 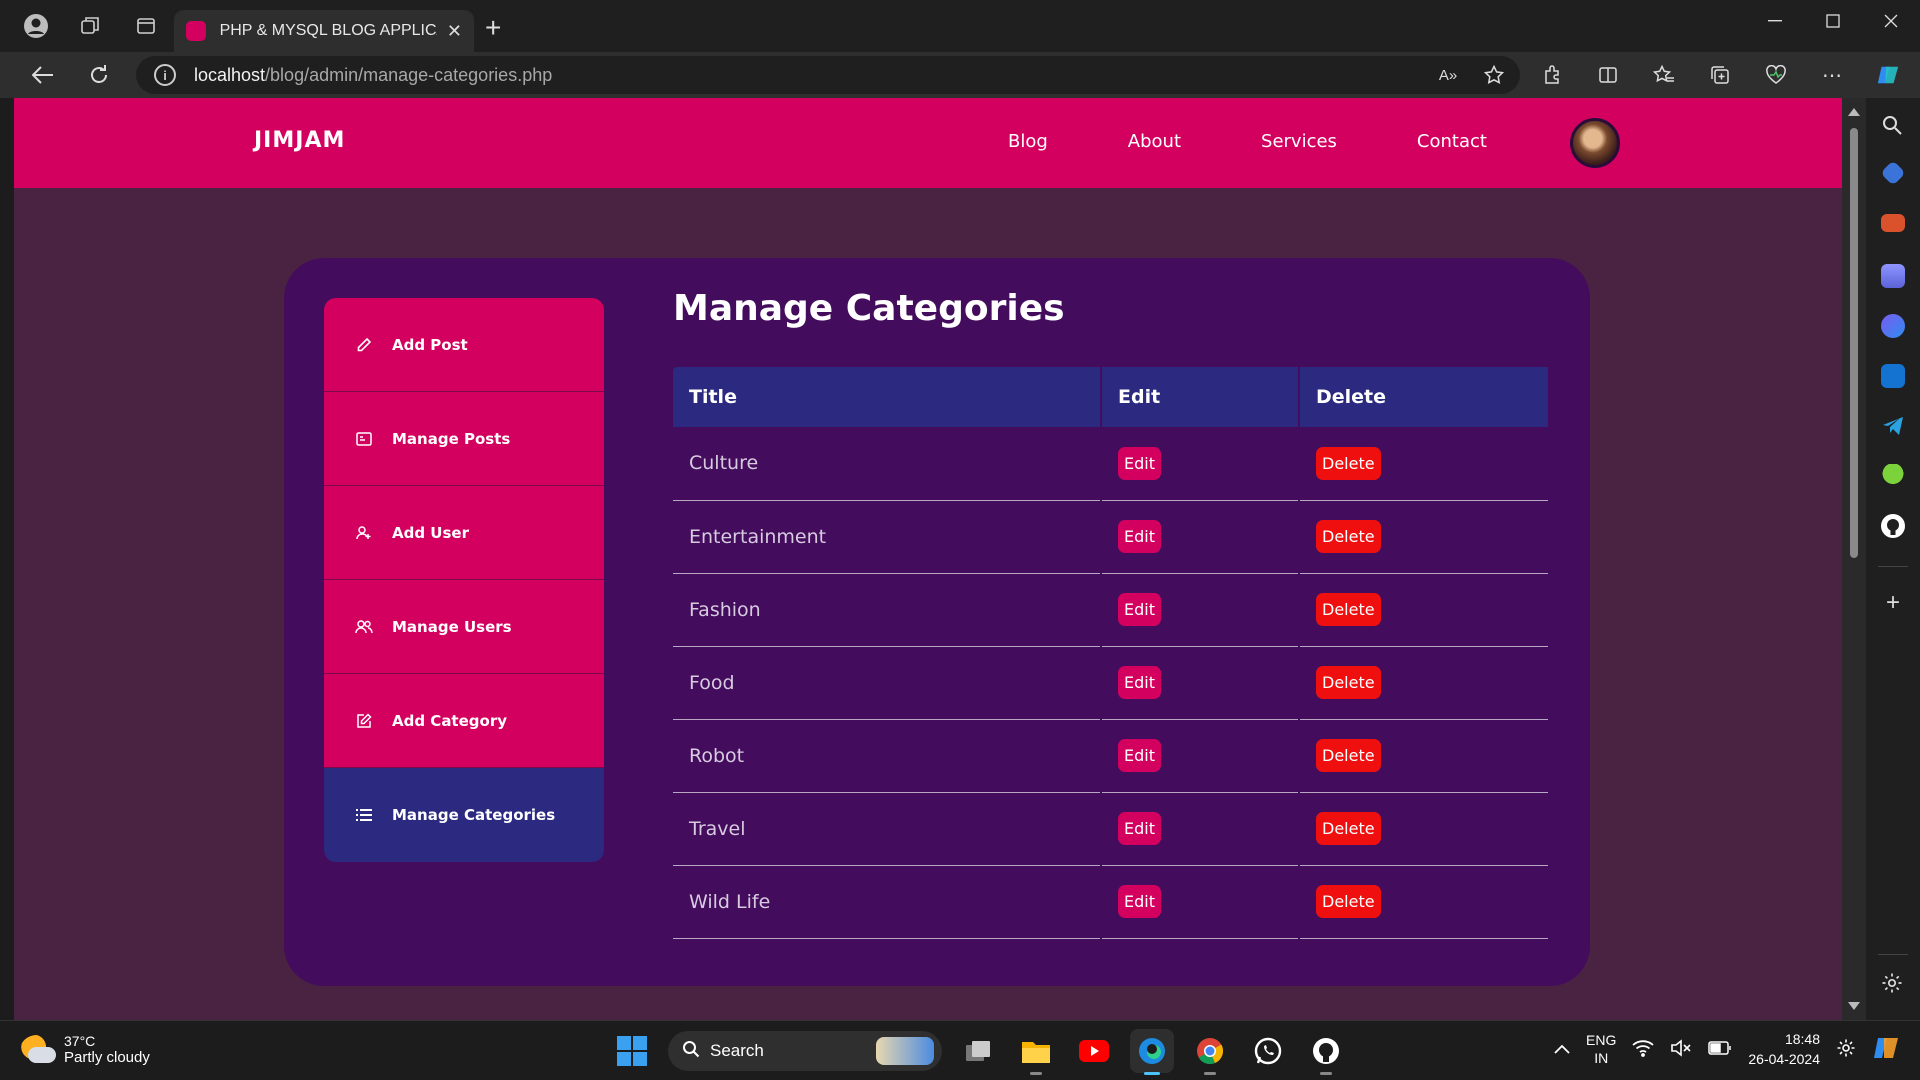 I want to click on more-options-icon: ⋯, so click(x=1832, y=75).